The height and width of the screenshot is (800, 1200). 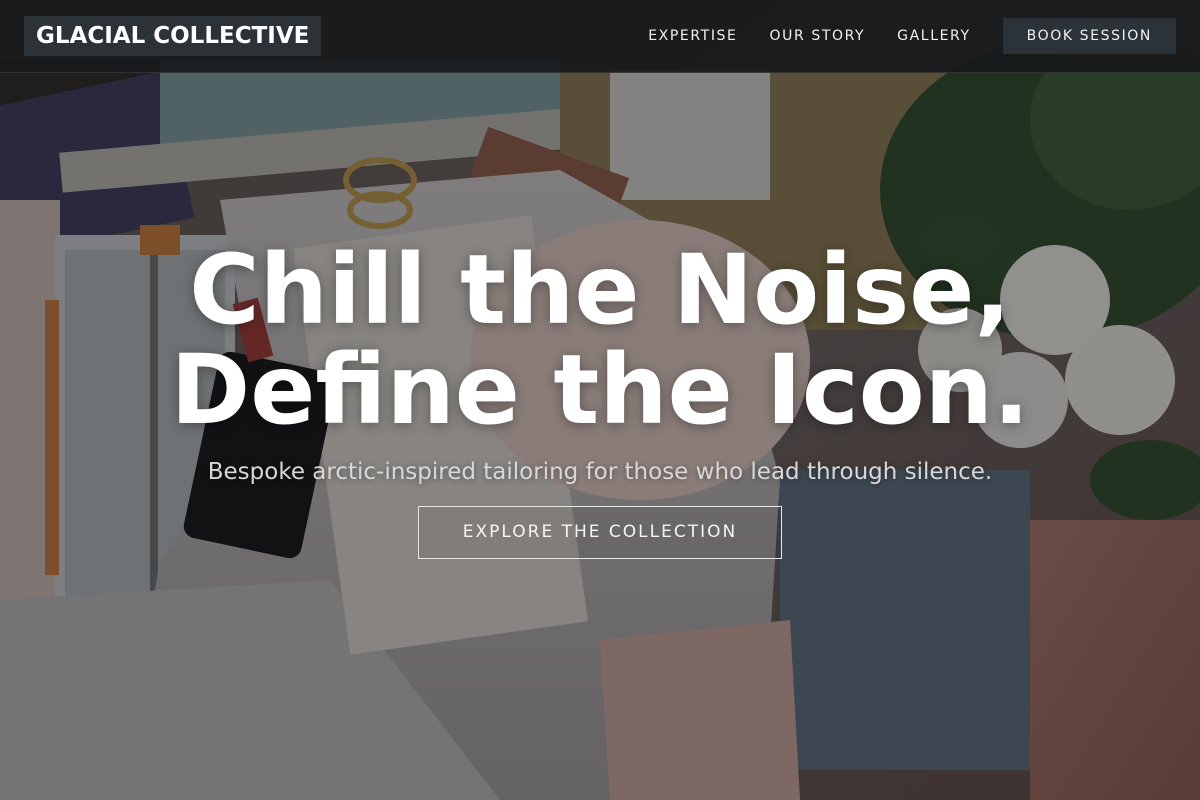 I want to click on hero-headline-line2: Define the Icon., so click(x=600, y=390).